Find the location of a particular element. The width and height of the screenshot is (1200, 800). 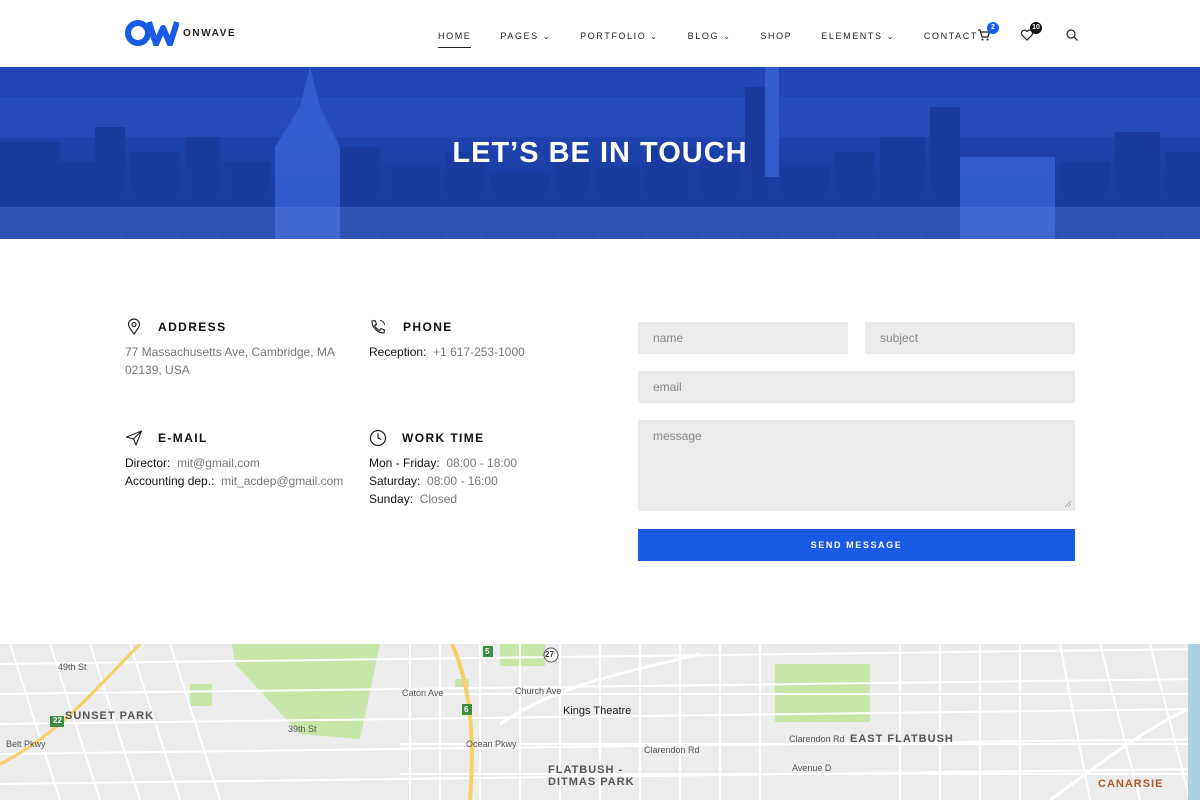

route-22-label: 22 is located at coordinates (57, 720).